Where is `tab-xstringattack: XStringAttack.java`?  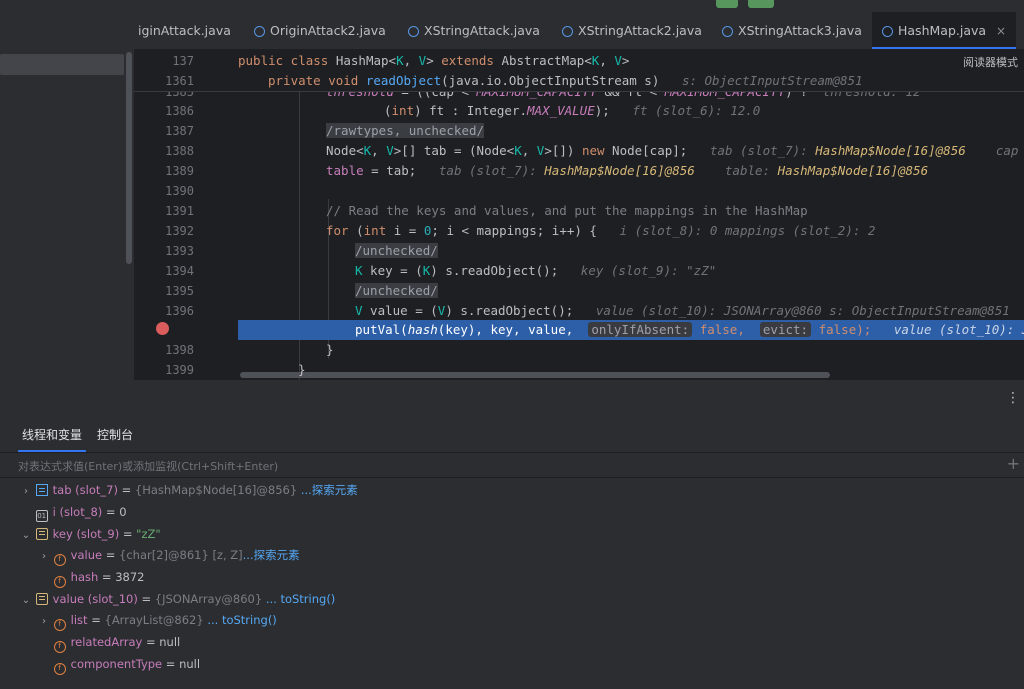
tab-xstringattack: XStringAttack.java is located at coordinates (474, 30).